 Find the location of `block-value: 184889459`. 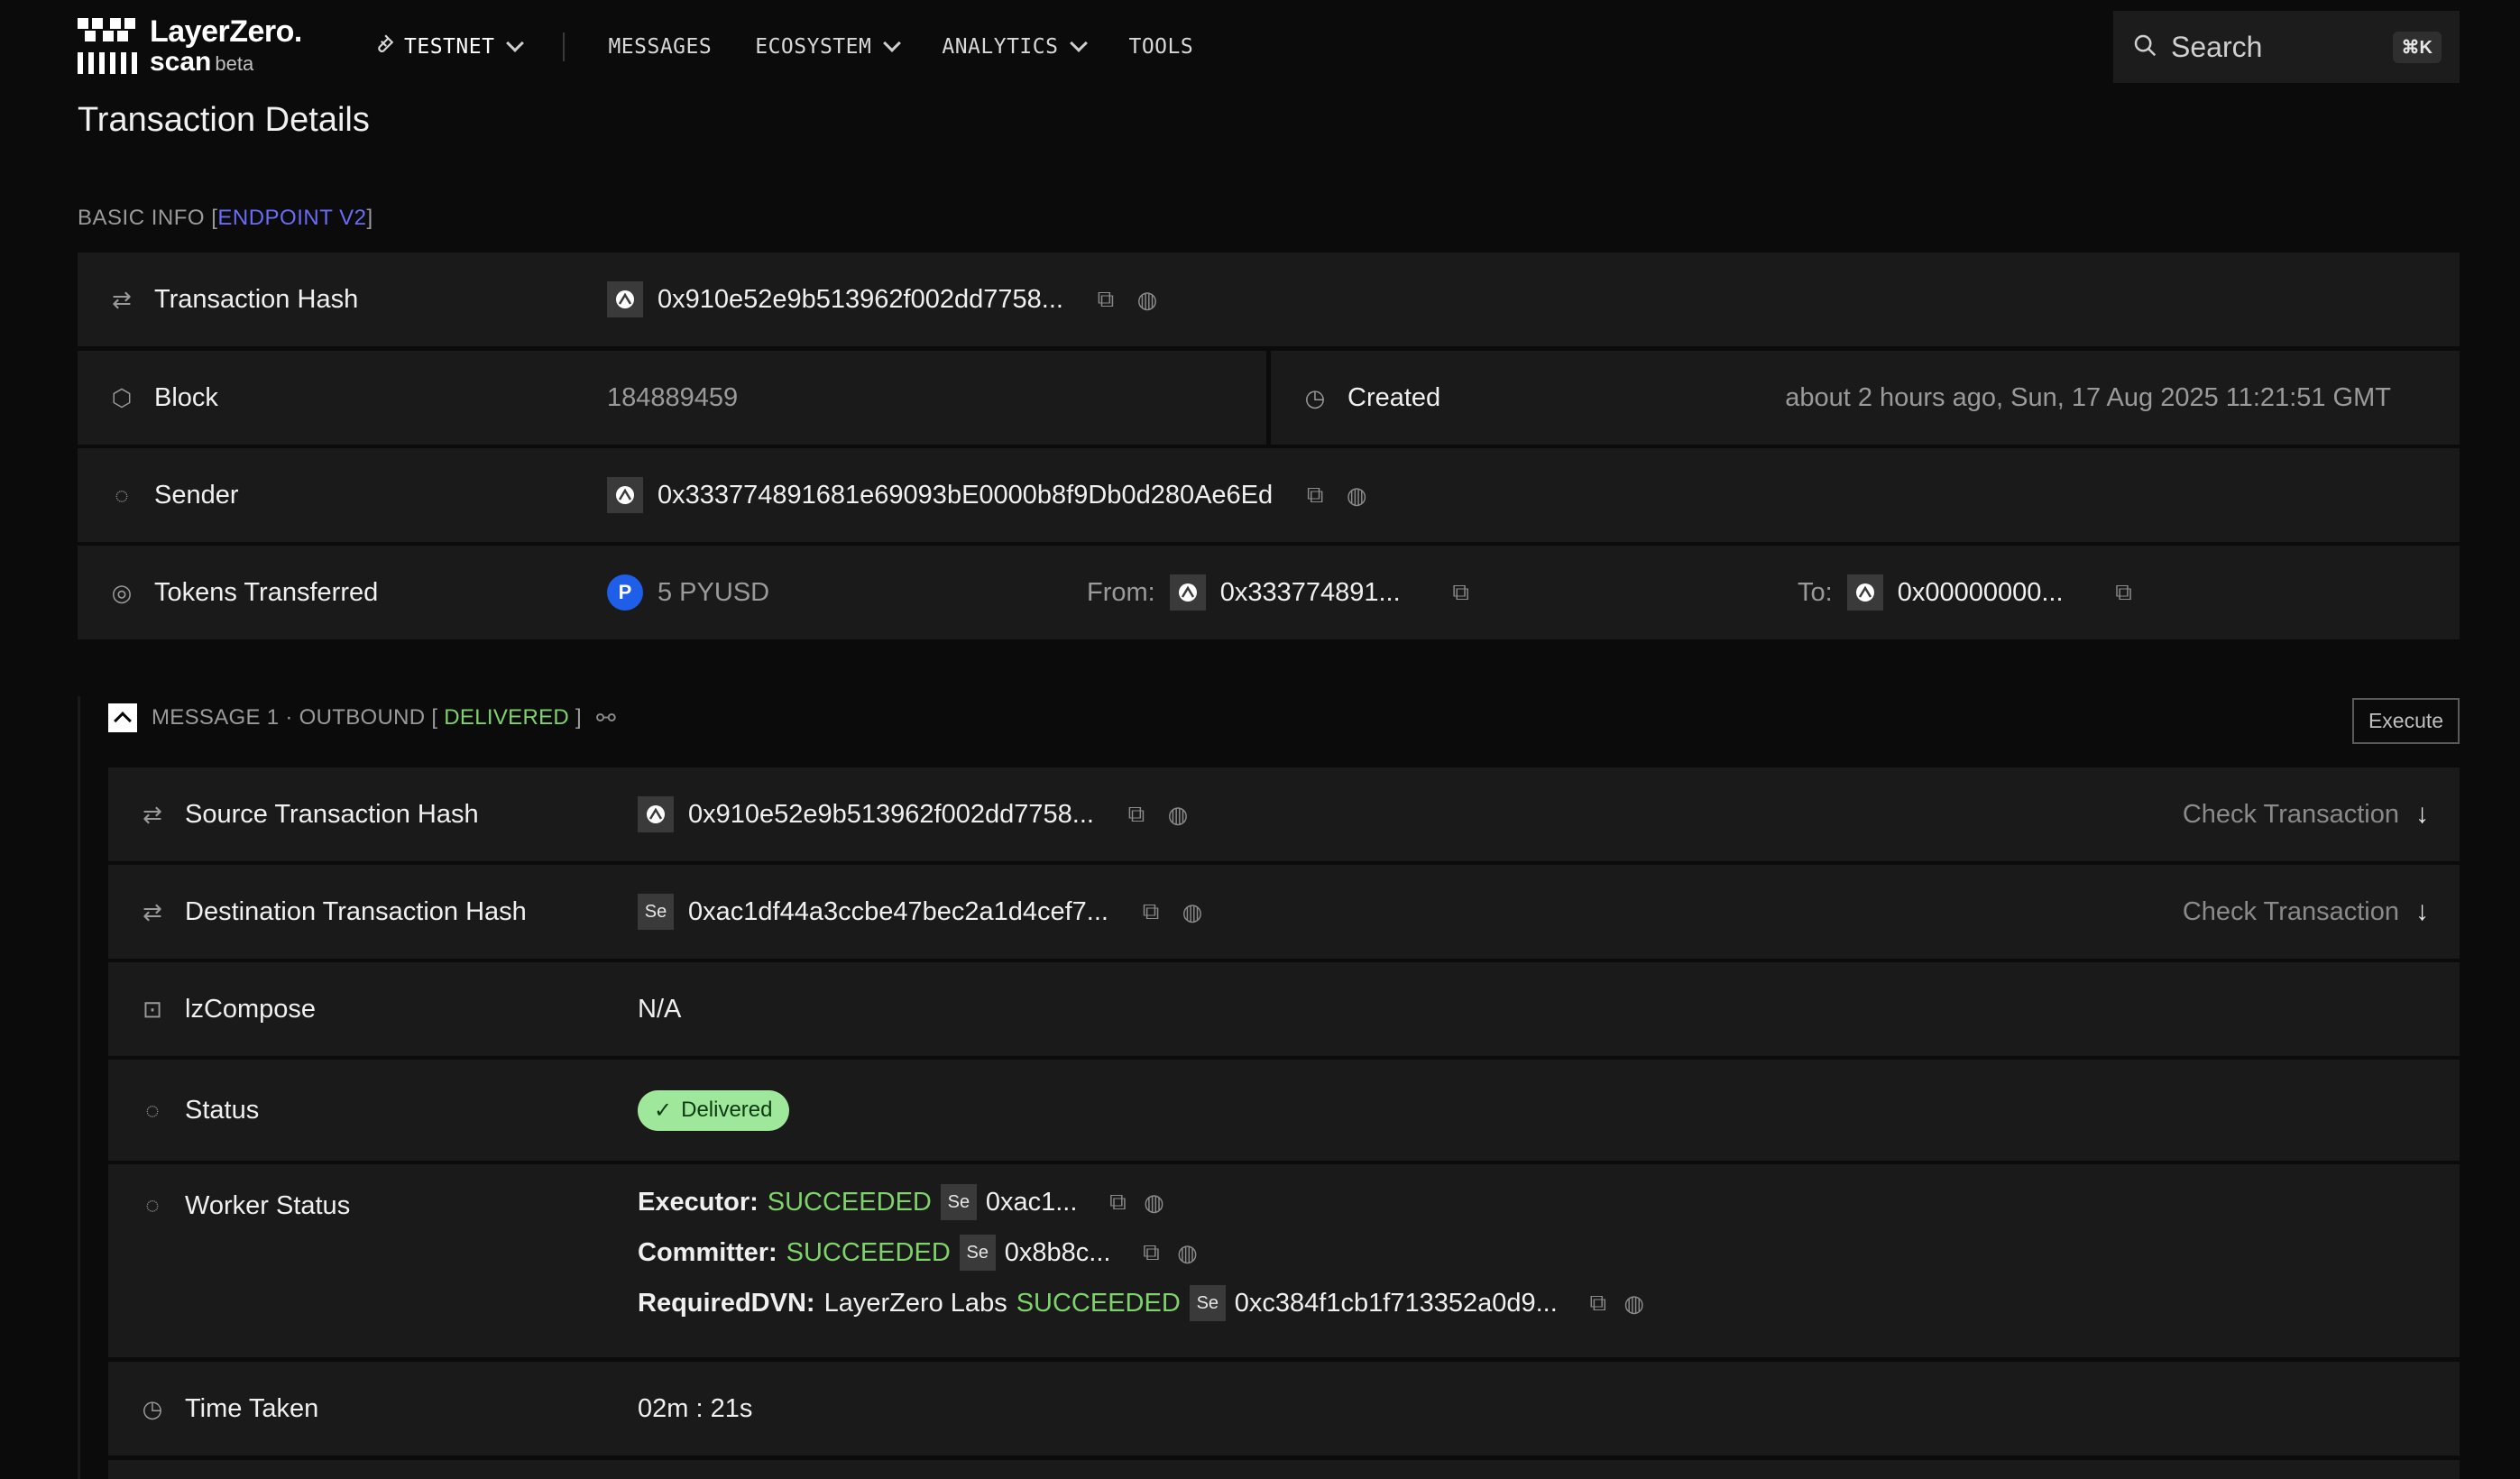

block-value: 184889459 is located at coordinates (673, 398).